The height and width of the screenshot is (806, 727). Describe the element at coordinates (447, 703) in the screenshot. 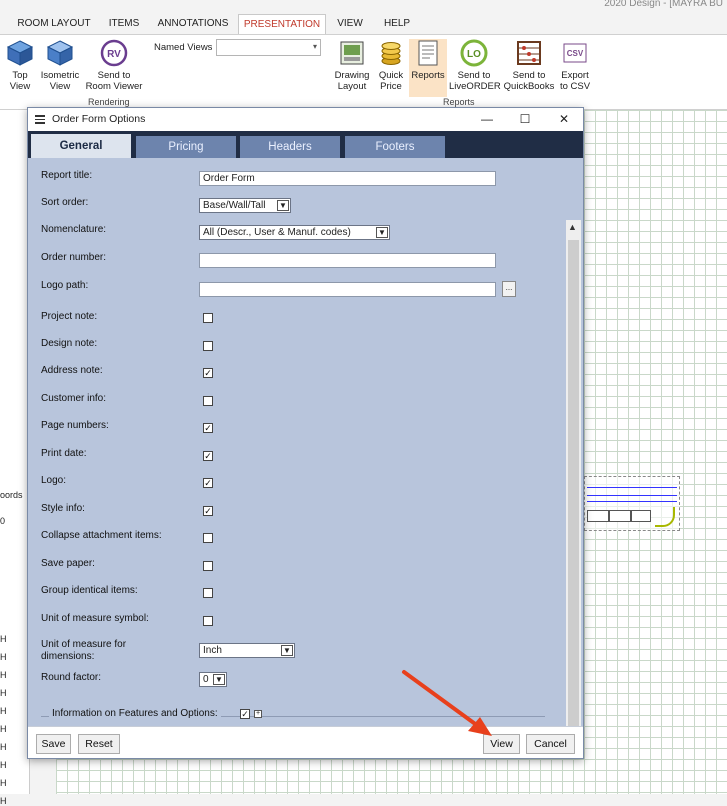

I see `annotation-arrow` at that location.